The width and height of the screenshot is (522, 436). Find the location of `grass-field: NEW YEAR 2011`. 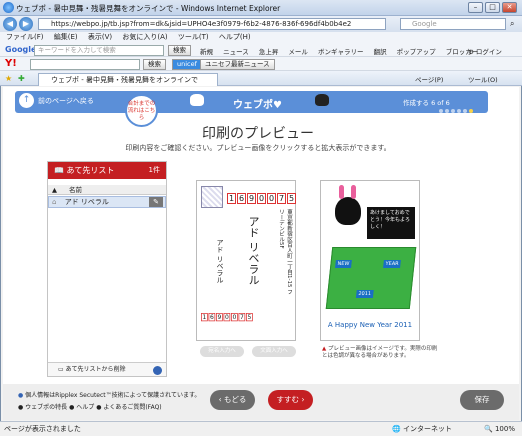

grass-field: NEW YEAR 2011 is located at coordinates (371, 278).